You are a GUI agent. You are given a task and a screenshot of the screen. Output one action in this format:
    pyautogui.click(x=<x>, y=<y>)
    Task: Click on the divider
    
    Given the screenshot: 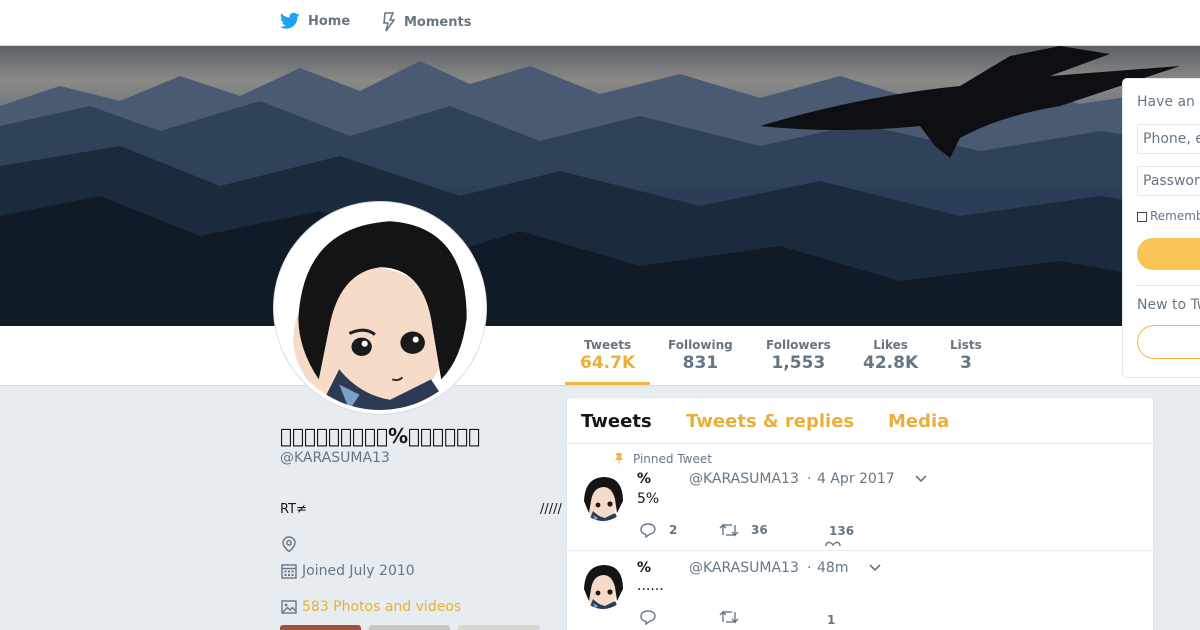 What is the action you would take?
    pyautogui.click(x=1168, y=285)
    